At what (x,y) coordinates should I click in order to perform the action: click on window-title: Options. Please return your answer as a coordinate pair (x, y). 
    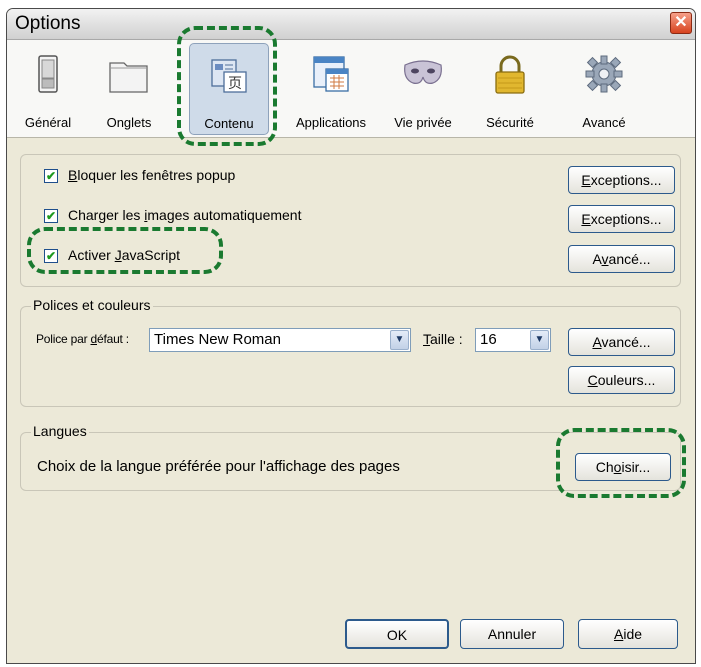
    Looking at the image, I should click on (48, 23).